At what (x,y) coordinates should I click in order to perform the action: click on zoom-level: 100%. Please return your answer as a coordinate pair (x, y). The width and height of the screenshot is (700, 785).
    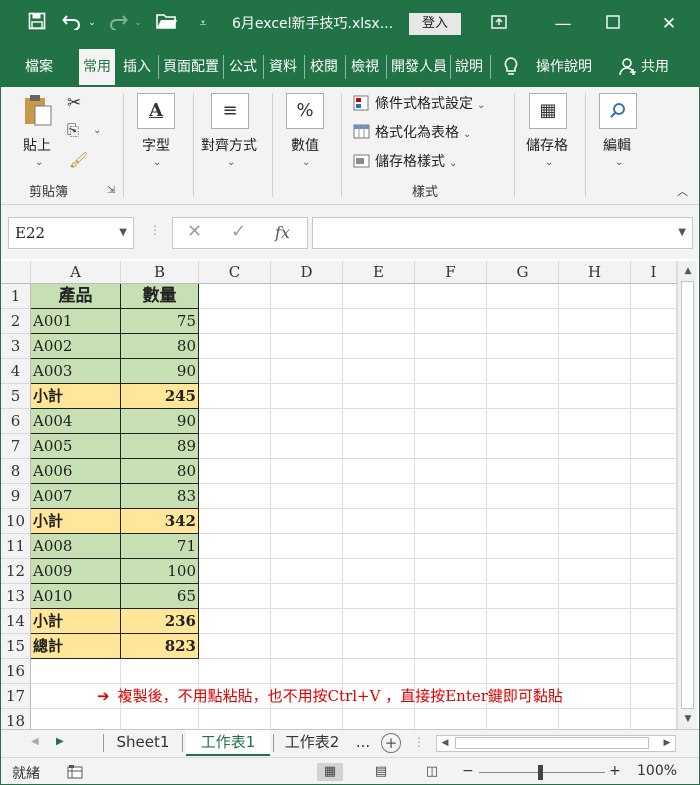
    Looking at the image, I should click on (657, 771).